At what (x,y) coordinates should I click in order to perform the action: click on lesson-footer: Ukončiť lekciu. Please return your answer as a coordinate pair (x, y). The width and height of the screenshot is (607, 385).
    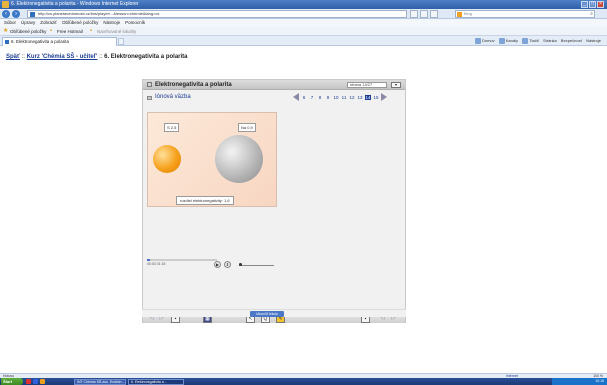
    Looking at the image, I should click on (274, 313).